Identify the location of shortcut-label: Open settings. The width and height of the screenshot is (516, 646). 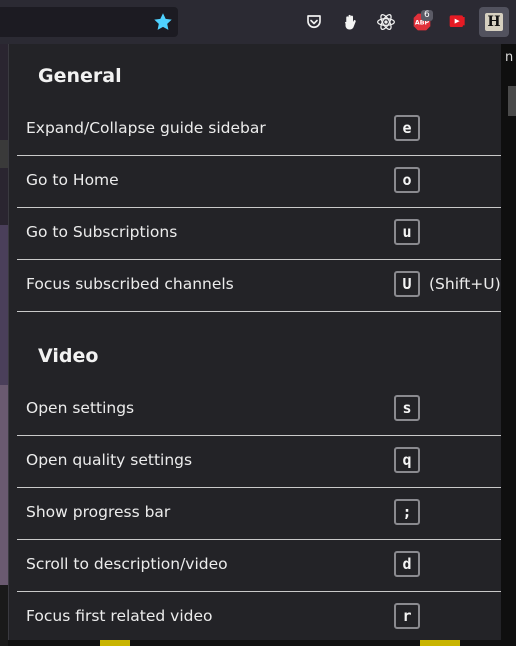
(80, 408).